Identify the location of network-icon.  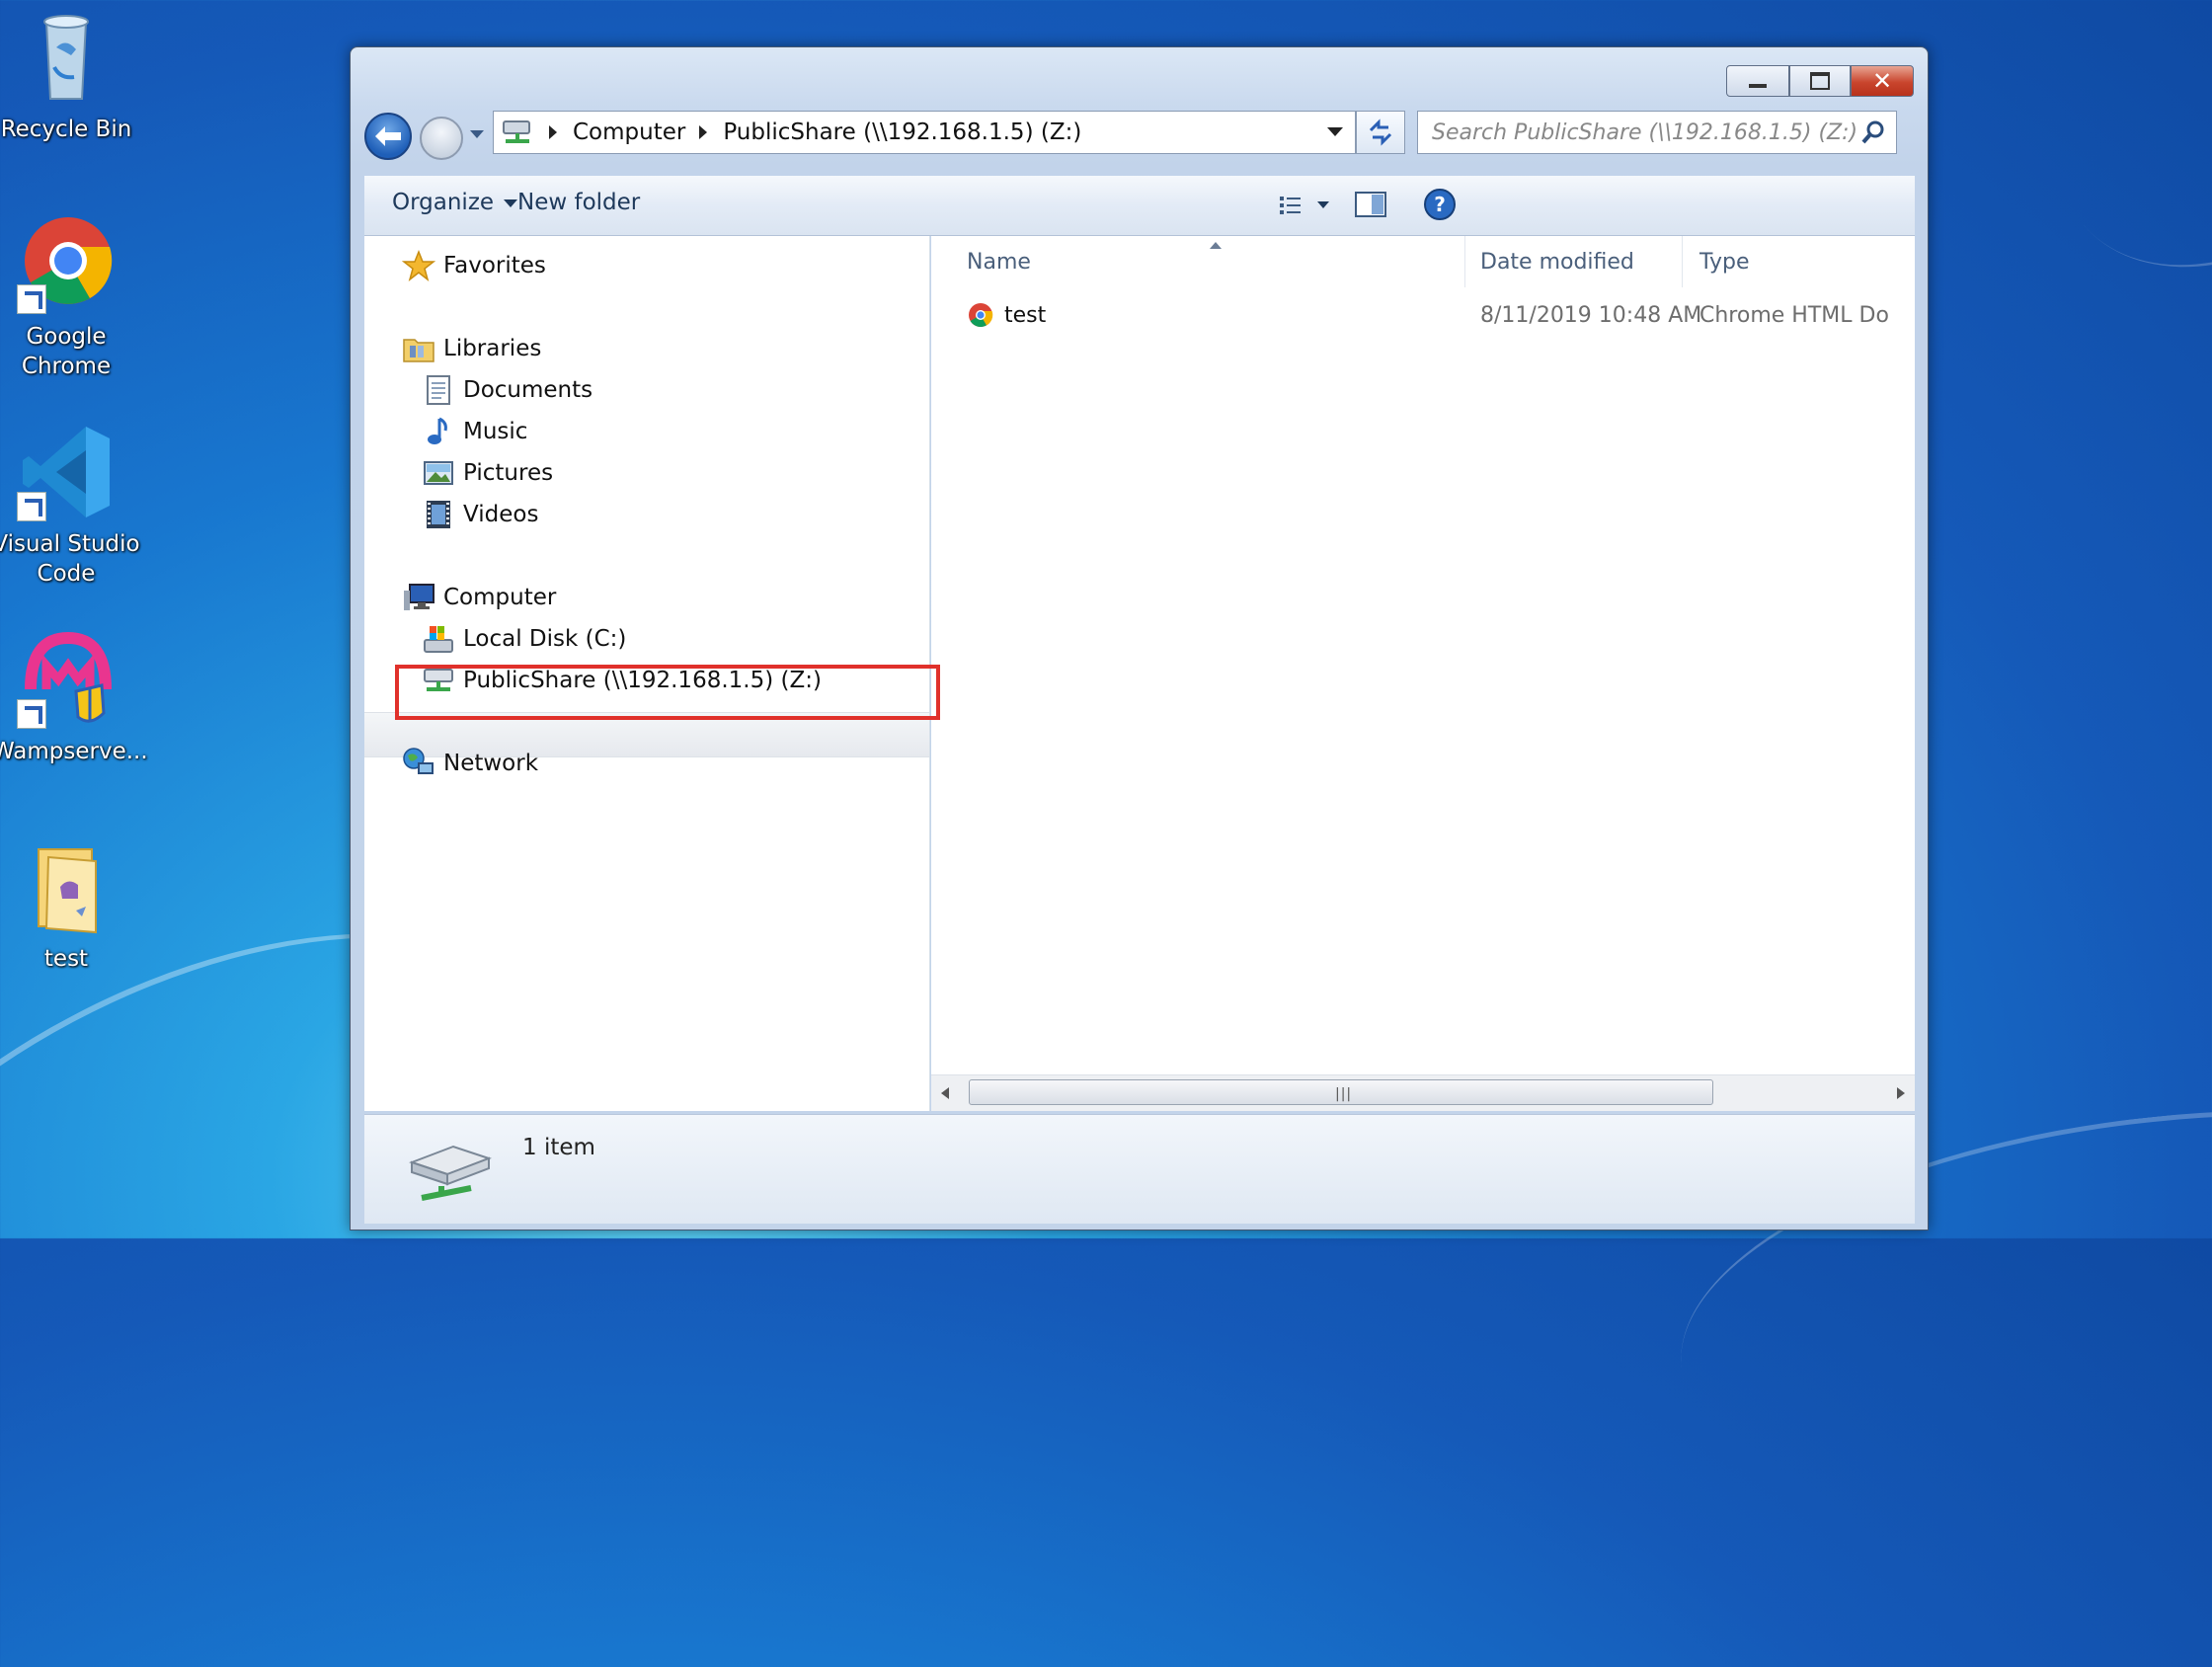
(419, 764).